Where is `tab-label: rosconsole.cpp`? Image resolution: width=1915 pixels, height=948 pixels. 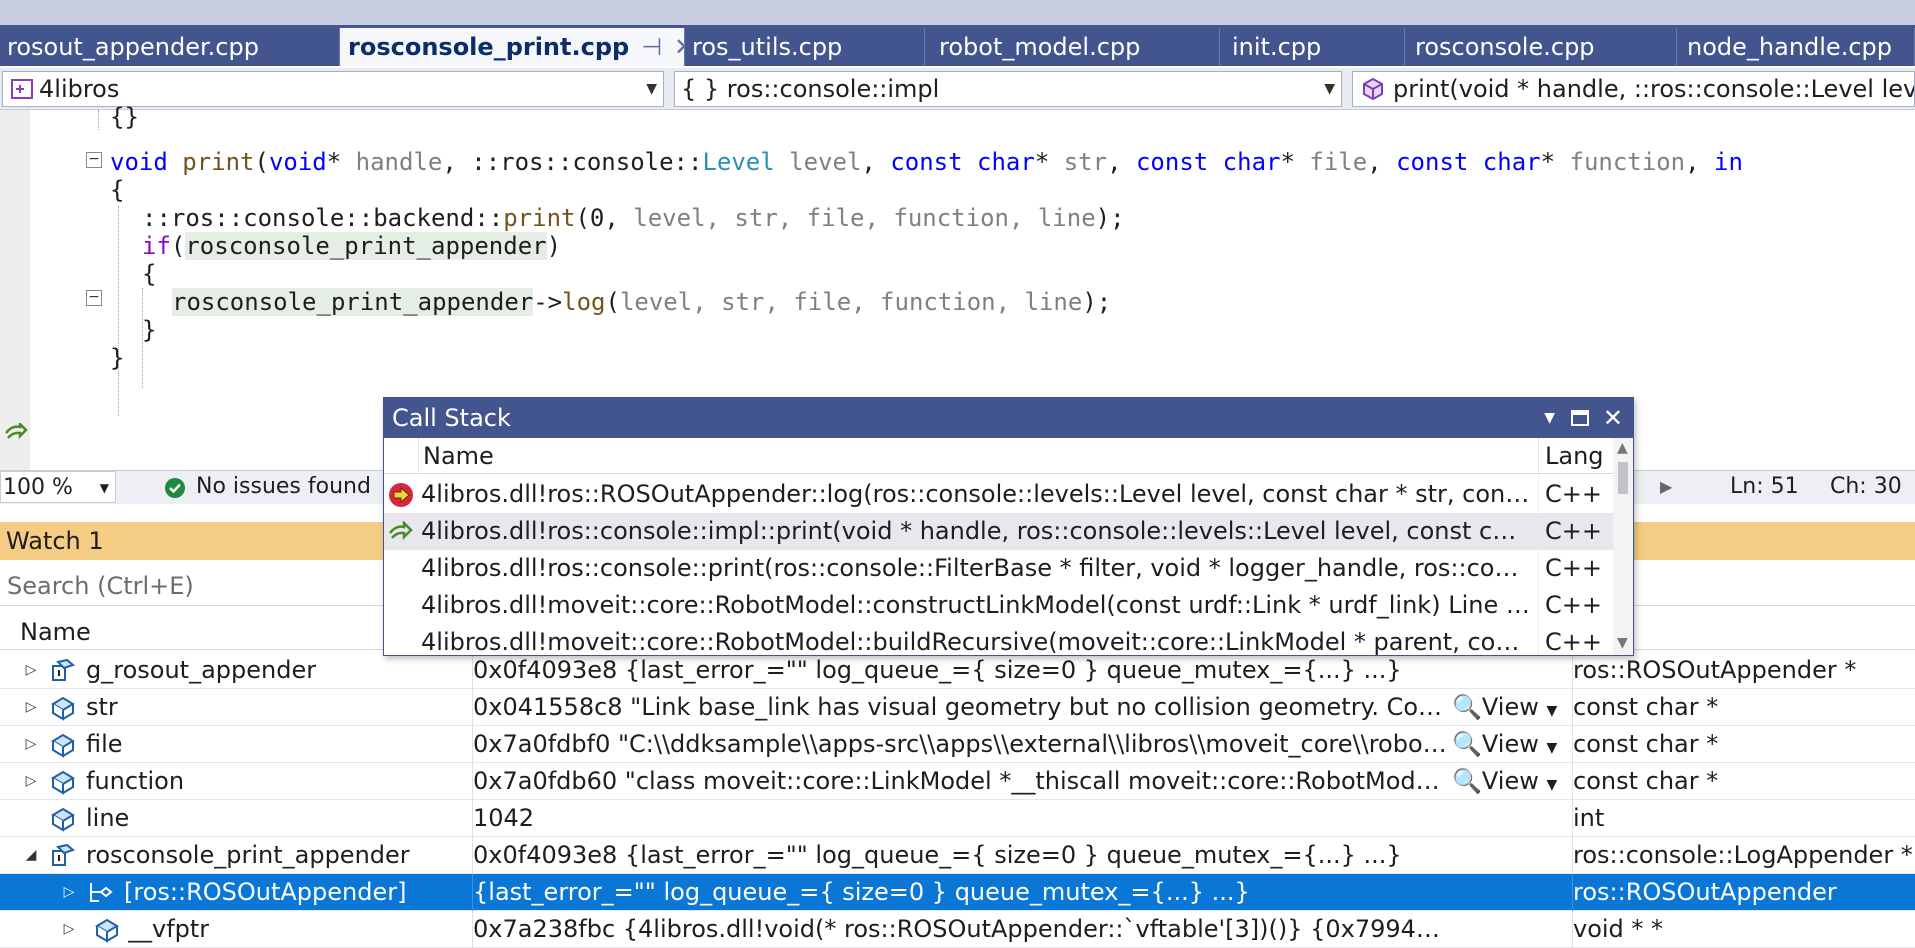
tab-label: rosconsole.cpp is located at coordinates (1505, 47).